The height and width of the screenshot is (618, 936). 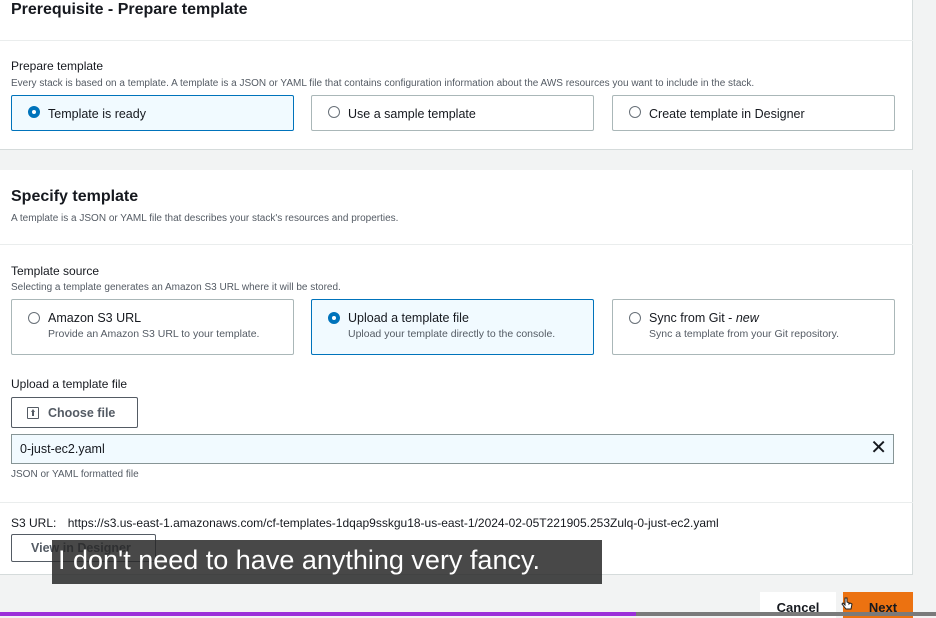 What do you see at coordinates (412, 114) in the screenshot?
I see `option-label: Use a sample template` at bounding box center [412, 114].